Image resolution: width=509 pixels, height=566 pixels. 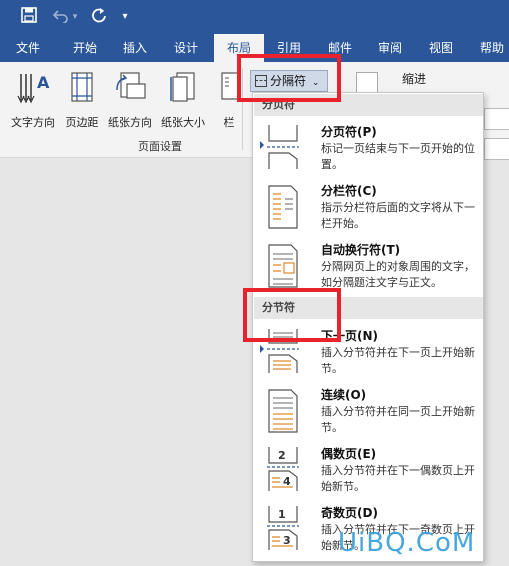 I want to click on tab-insert: 插入, so click(x=135, y=48).